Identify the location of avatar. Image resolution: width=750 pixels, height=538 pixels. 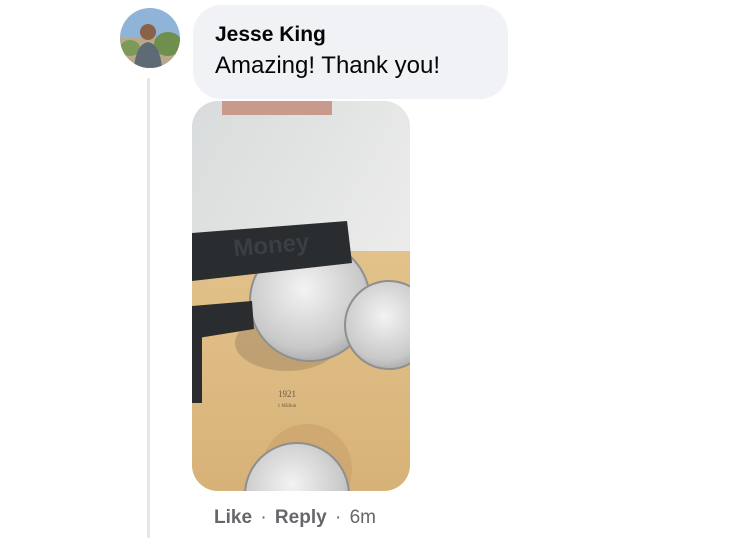
(150, 38).